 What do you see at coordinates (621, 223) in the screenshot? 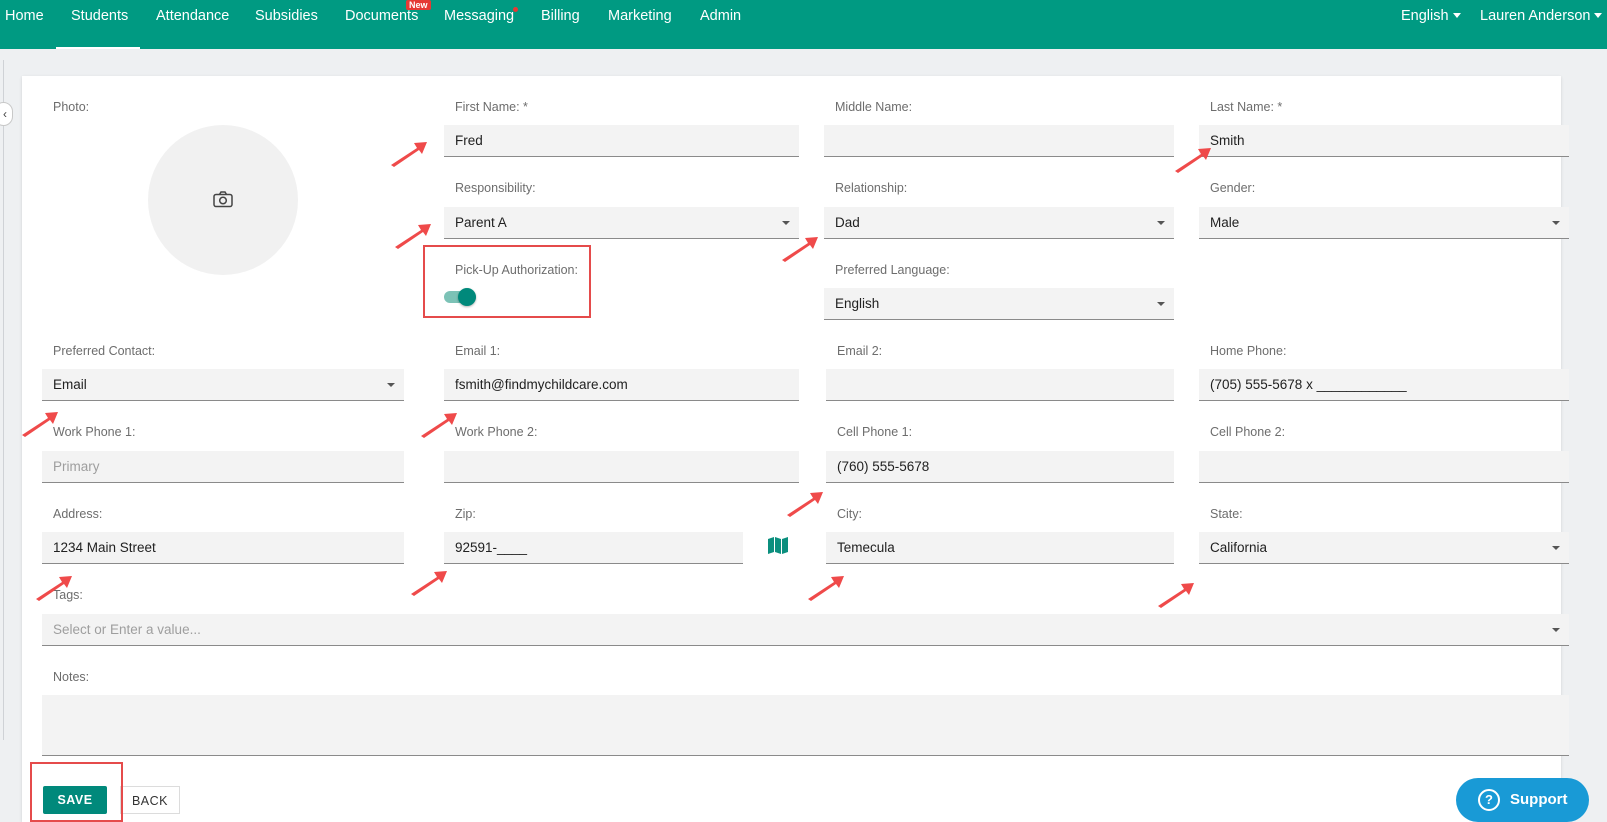
I see `responsibility-select: Parent A` at bounding box center [621, 223].